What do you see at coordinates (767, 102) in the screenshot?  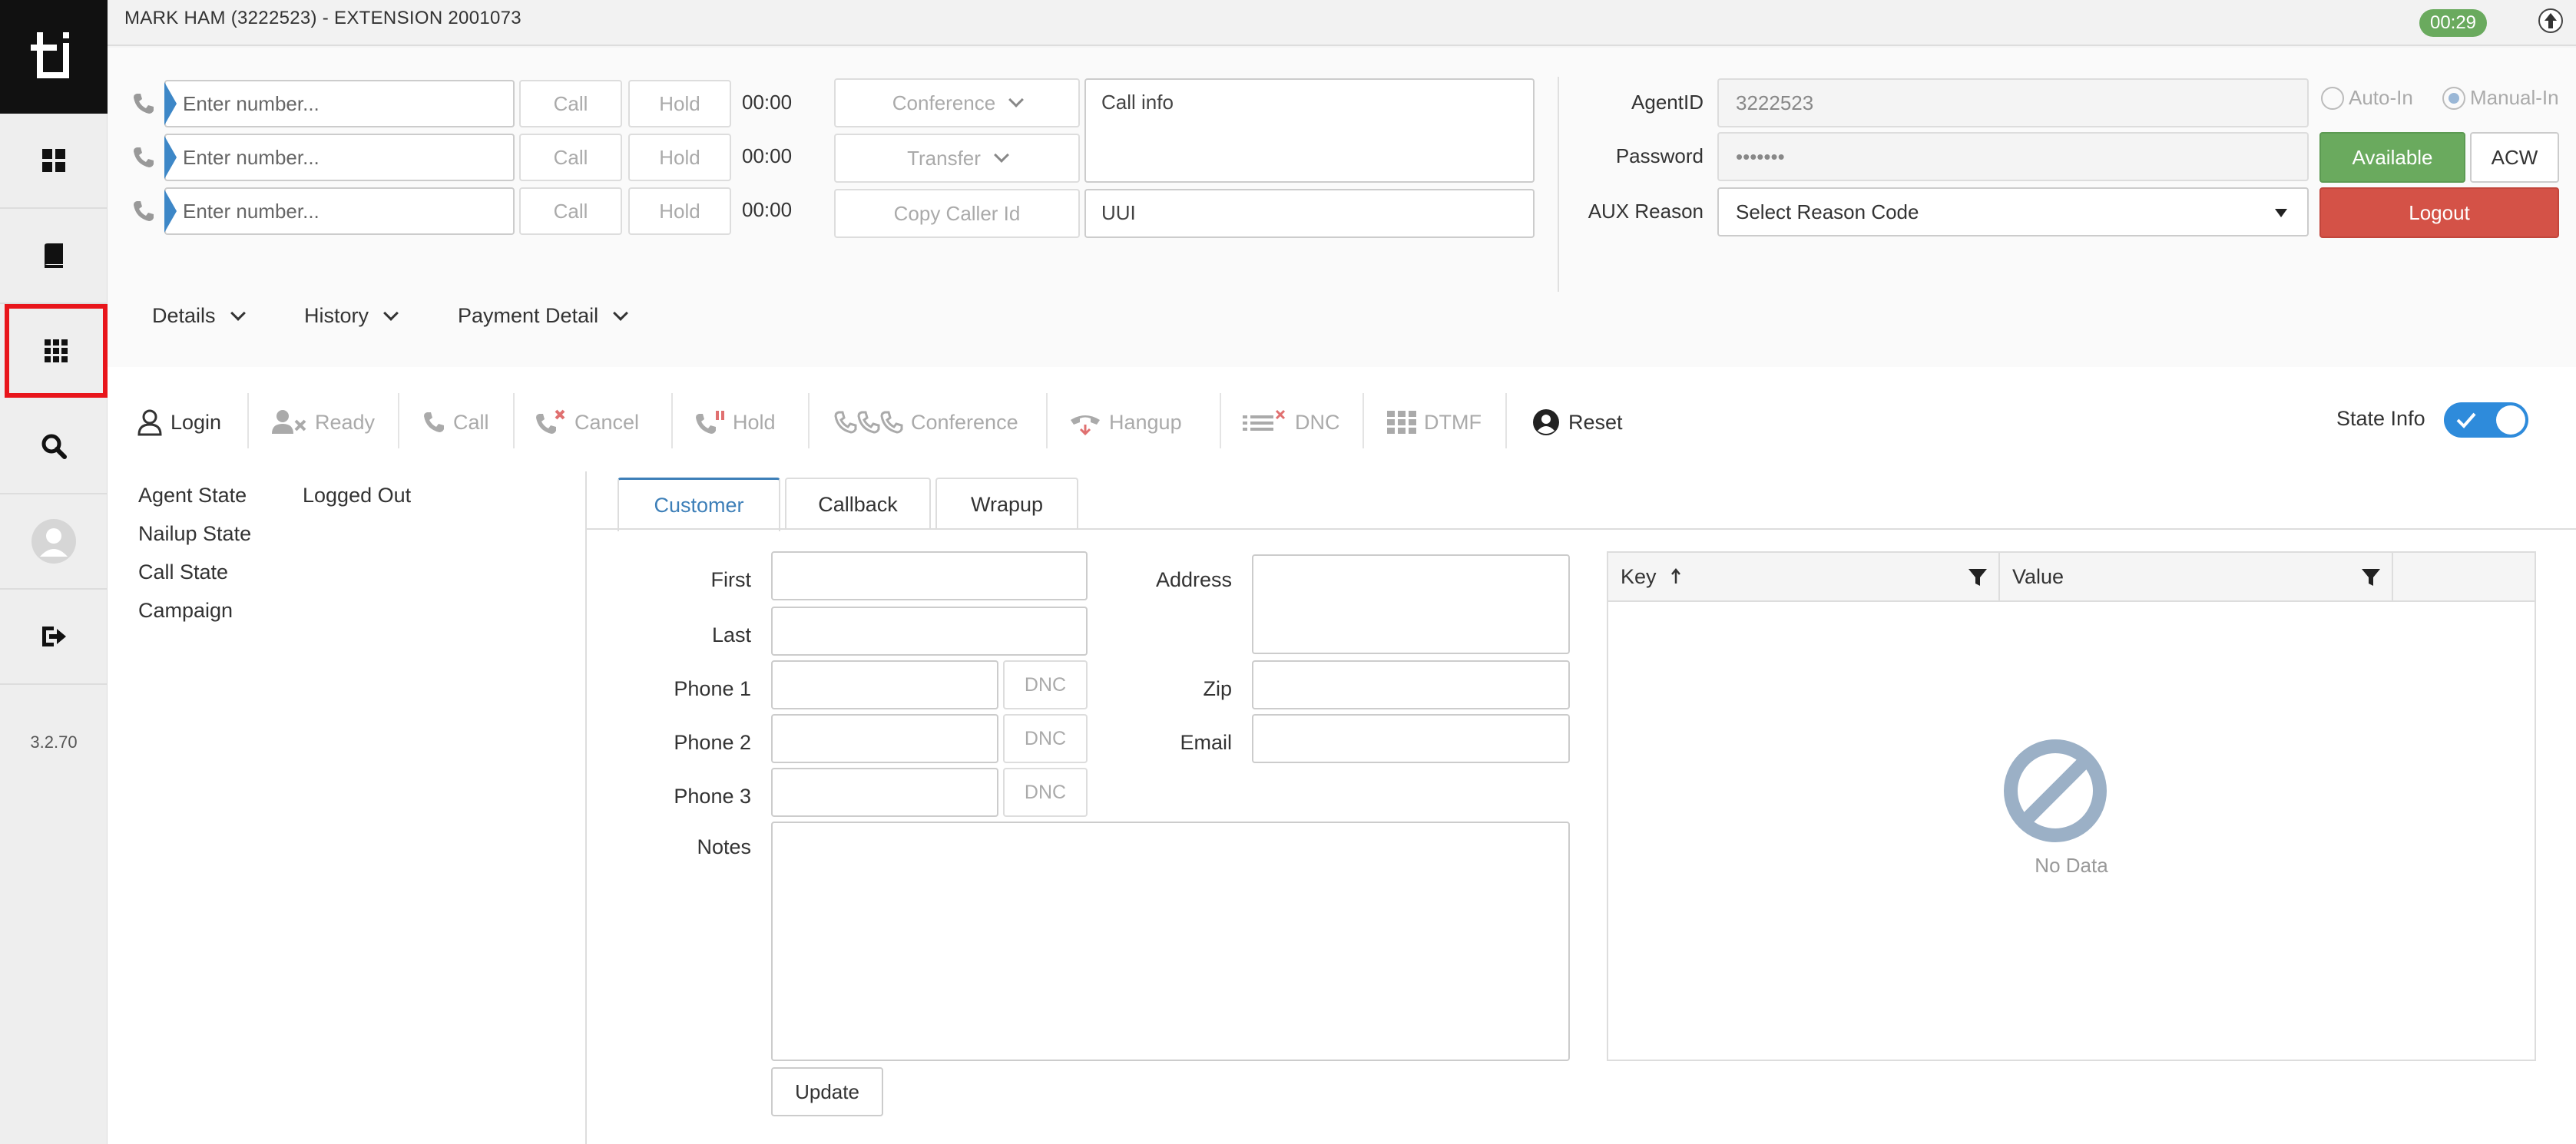 I see `line1-timer: 00:00` at bounding box center [767, 102].